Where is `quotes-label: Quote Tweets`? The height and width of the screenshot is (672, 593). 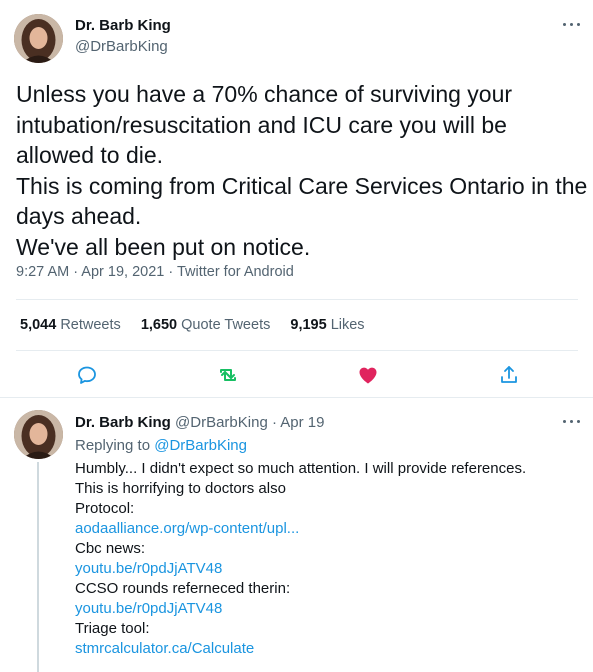 quotes-label: Quote Tweets is located at coordinates (226, 325).